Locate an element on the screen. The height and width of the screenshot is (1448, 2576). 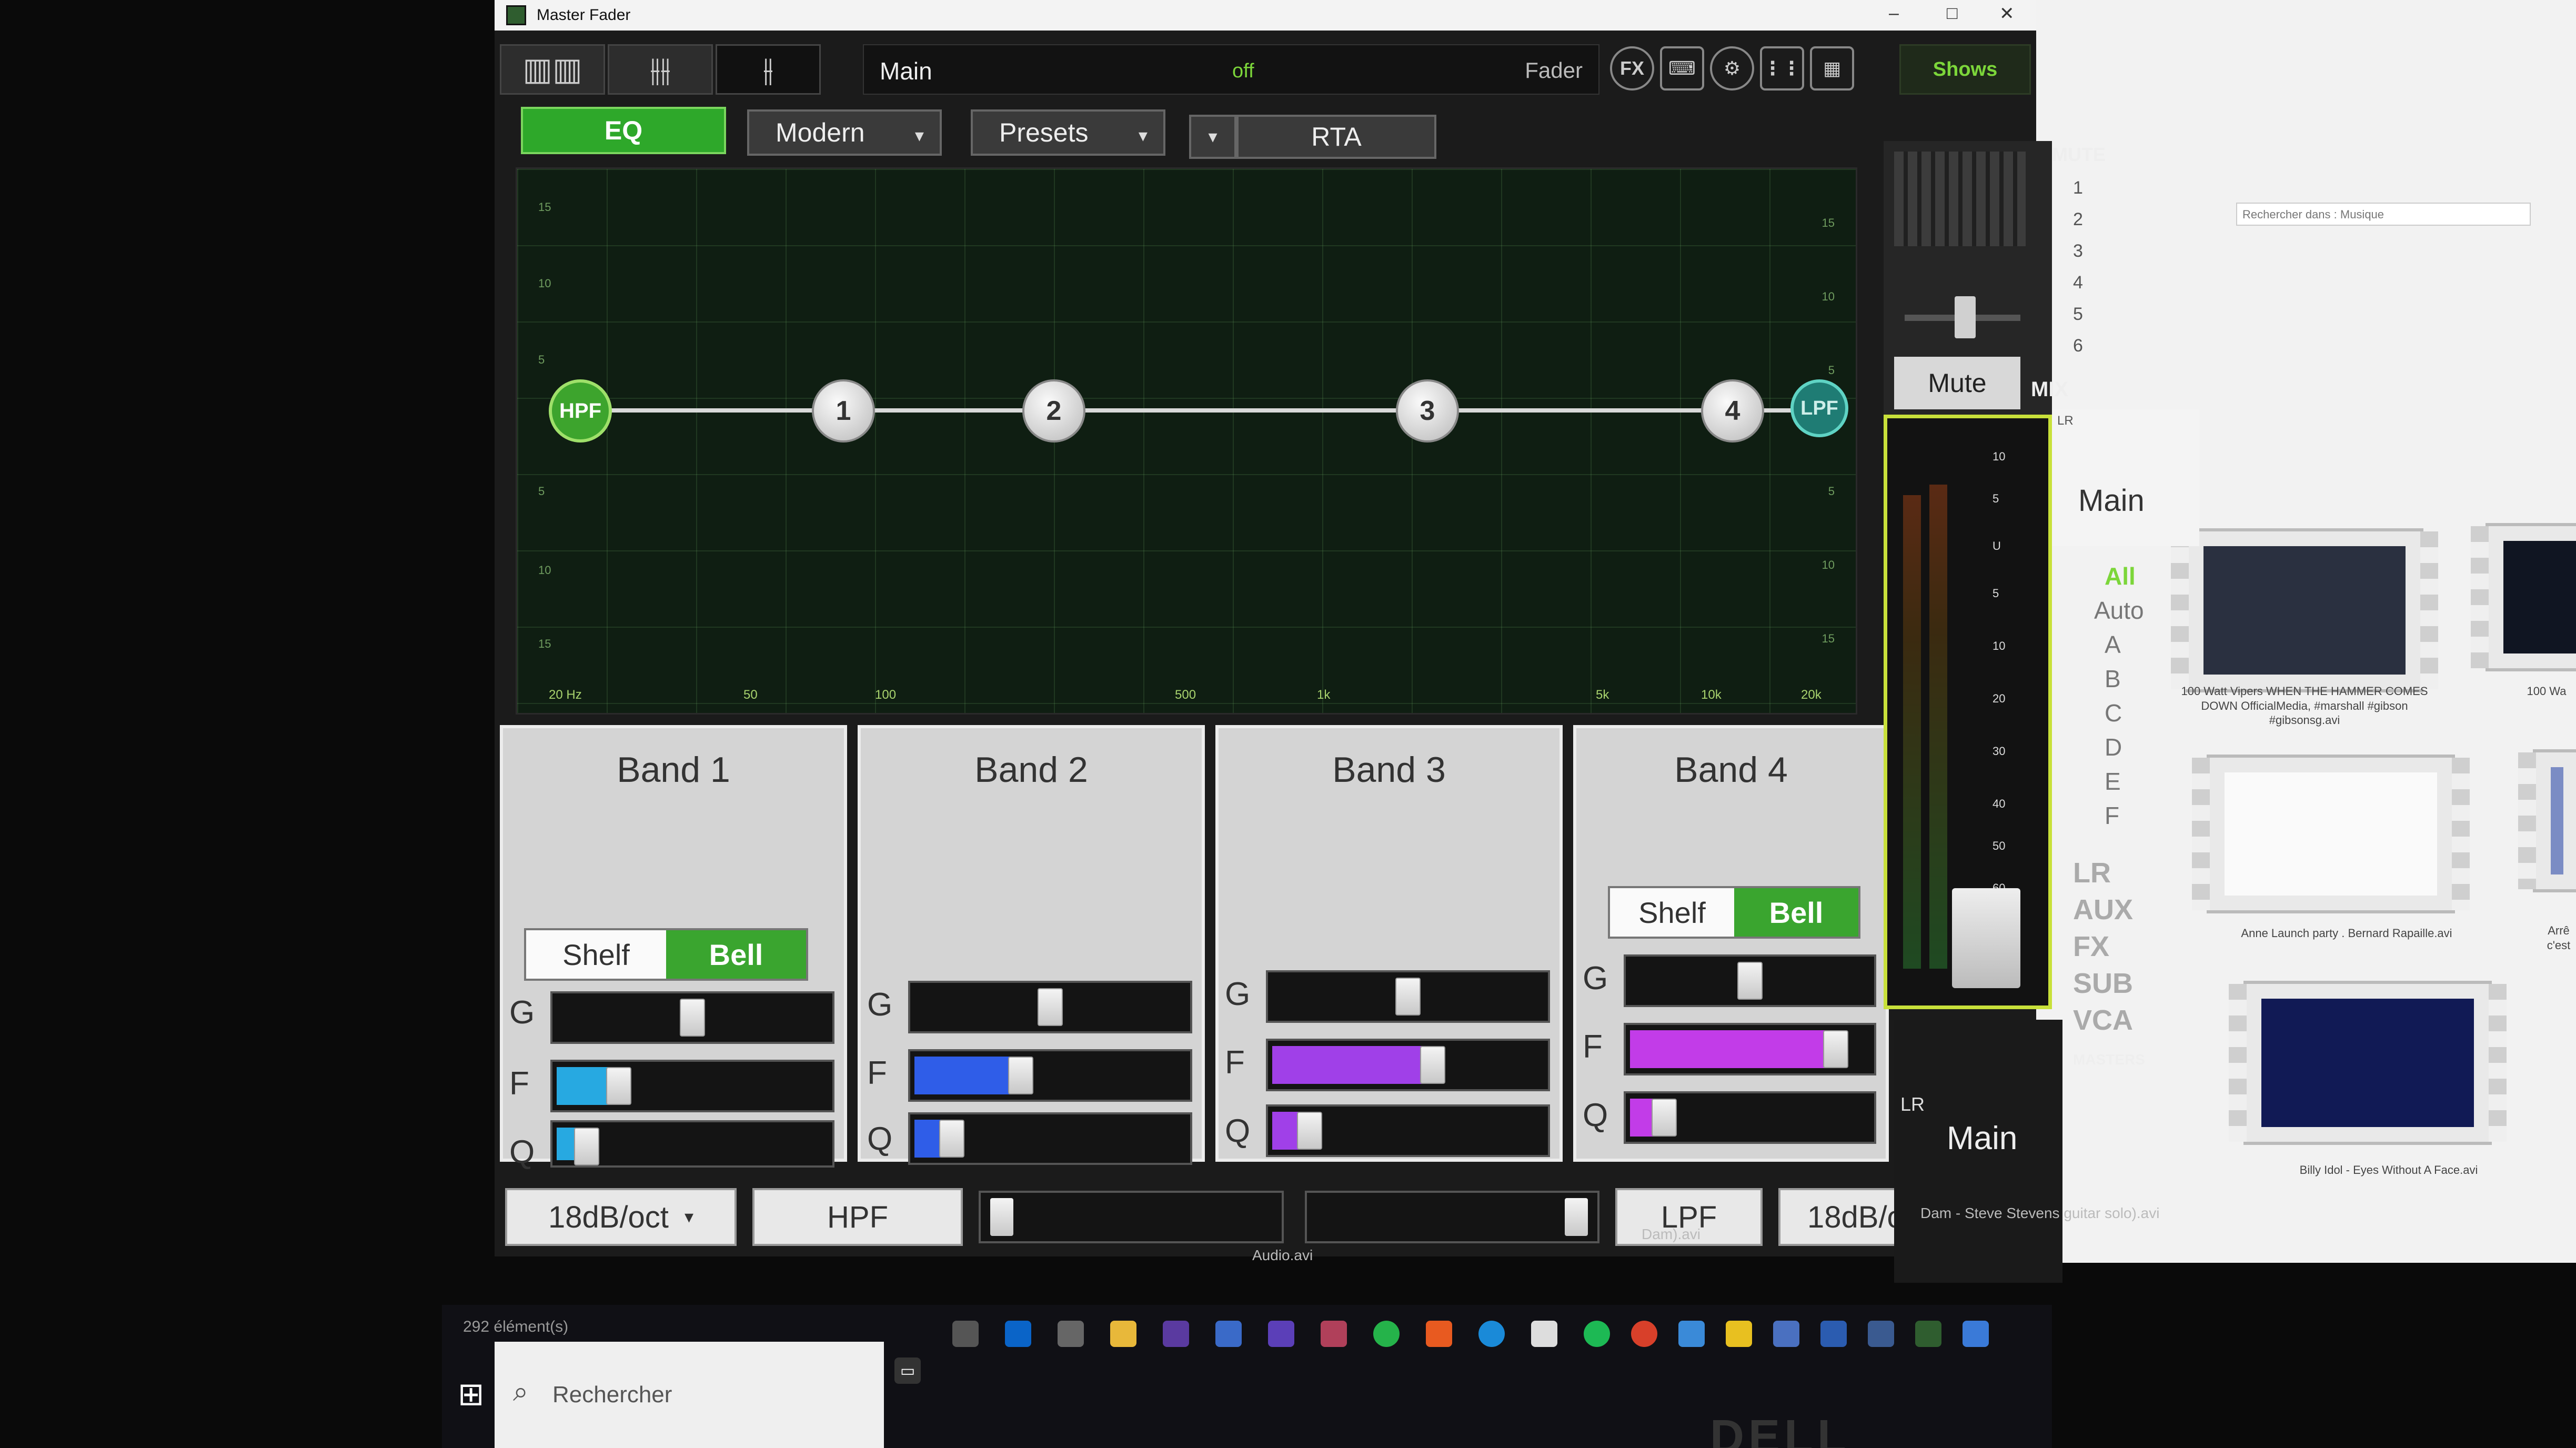
network-icon: ⋮⋮ is located at coordinates (1782, 69).